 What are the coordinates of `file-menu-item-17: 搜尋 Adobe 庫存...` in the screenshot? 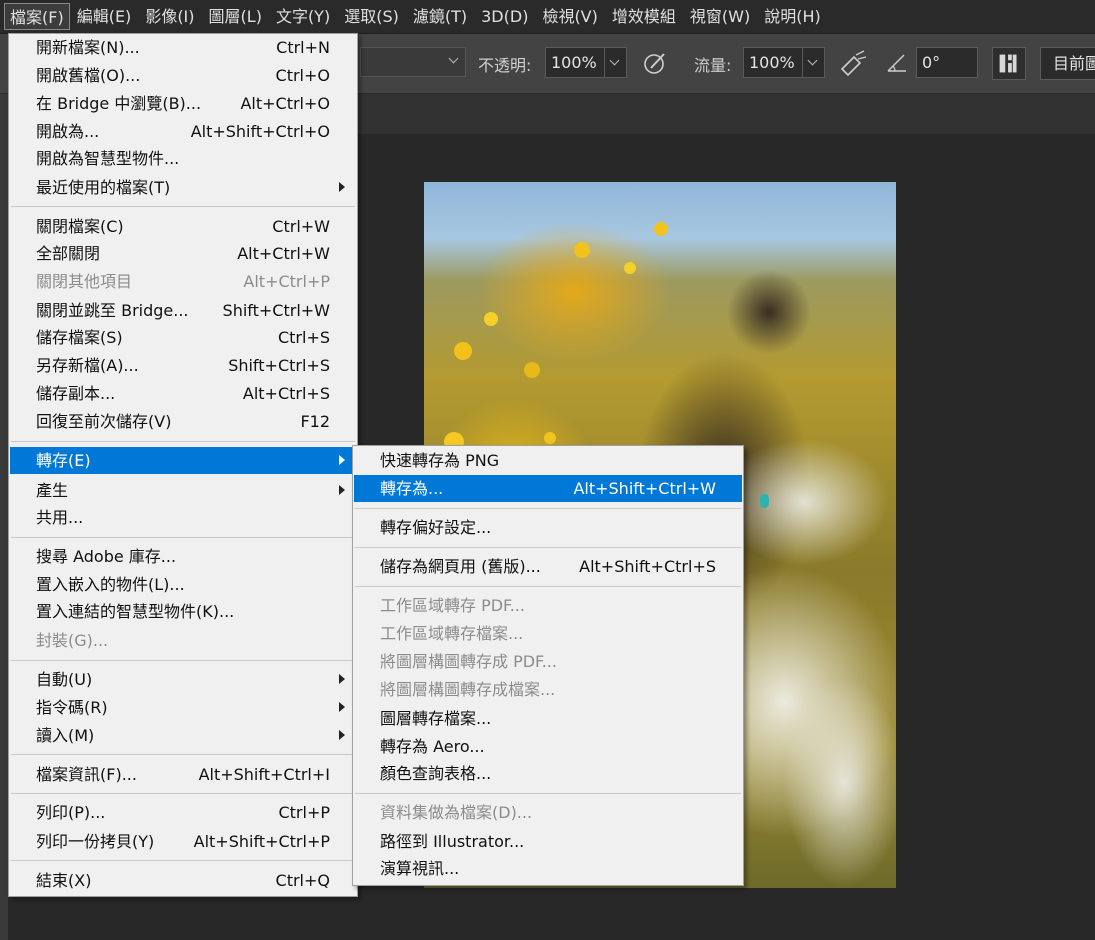 It's located at (183, 556).